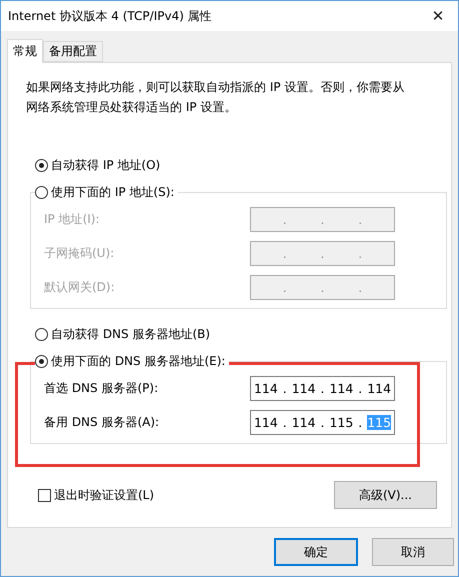 The width and height of the screenshot is (459, 577). Describe the element at coordinates (101, 388) in the screenshot. I see `field-label: 首选 DNS 服务器(P):` at that location.